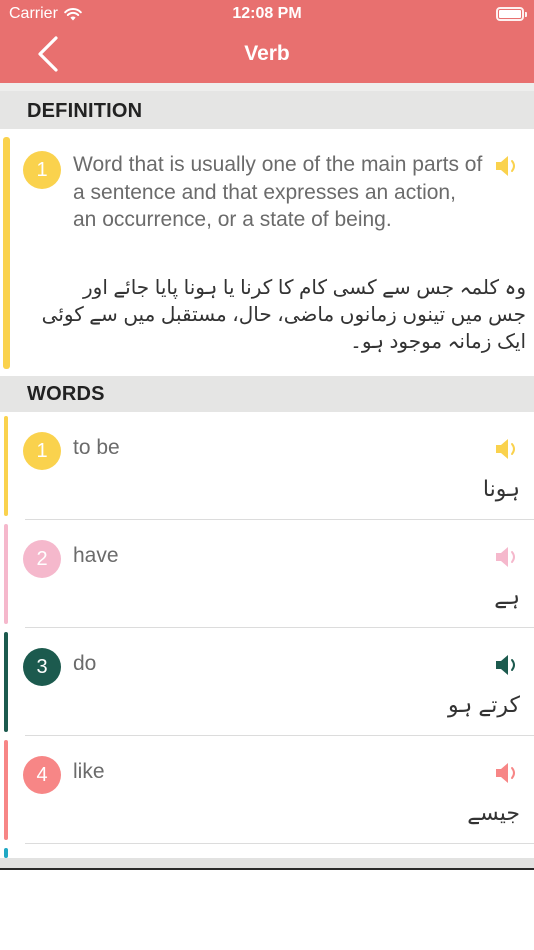 The image size is (534, 950). I want to click on word-number-badge: 3, so click(42, 667).